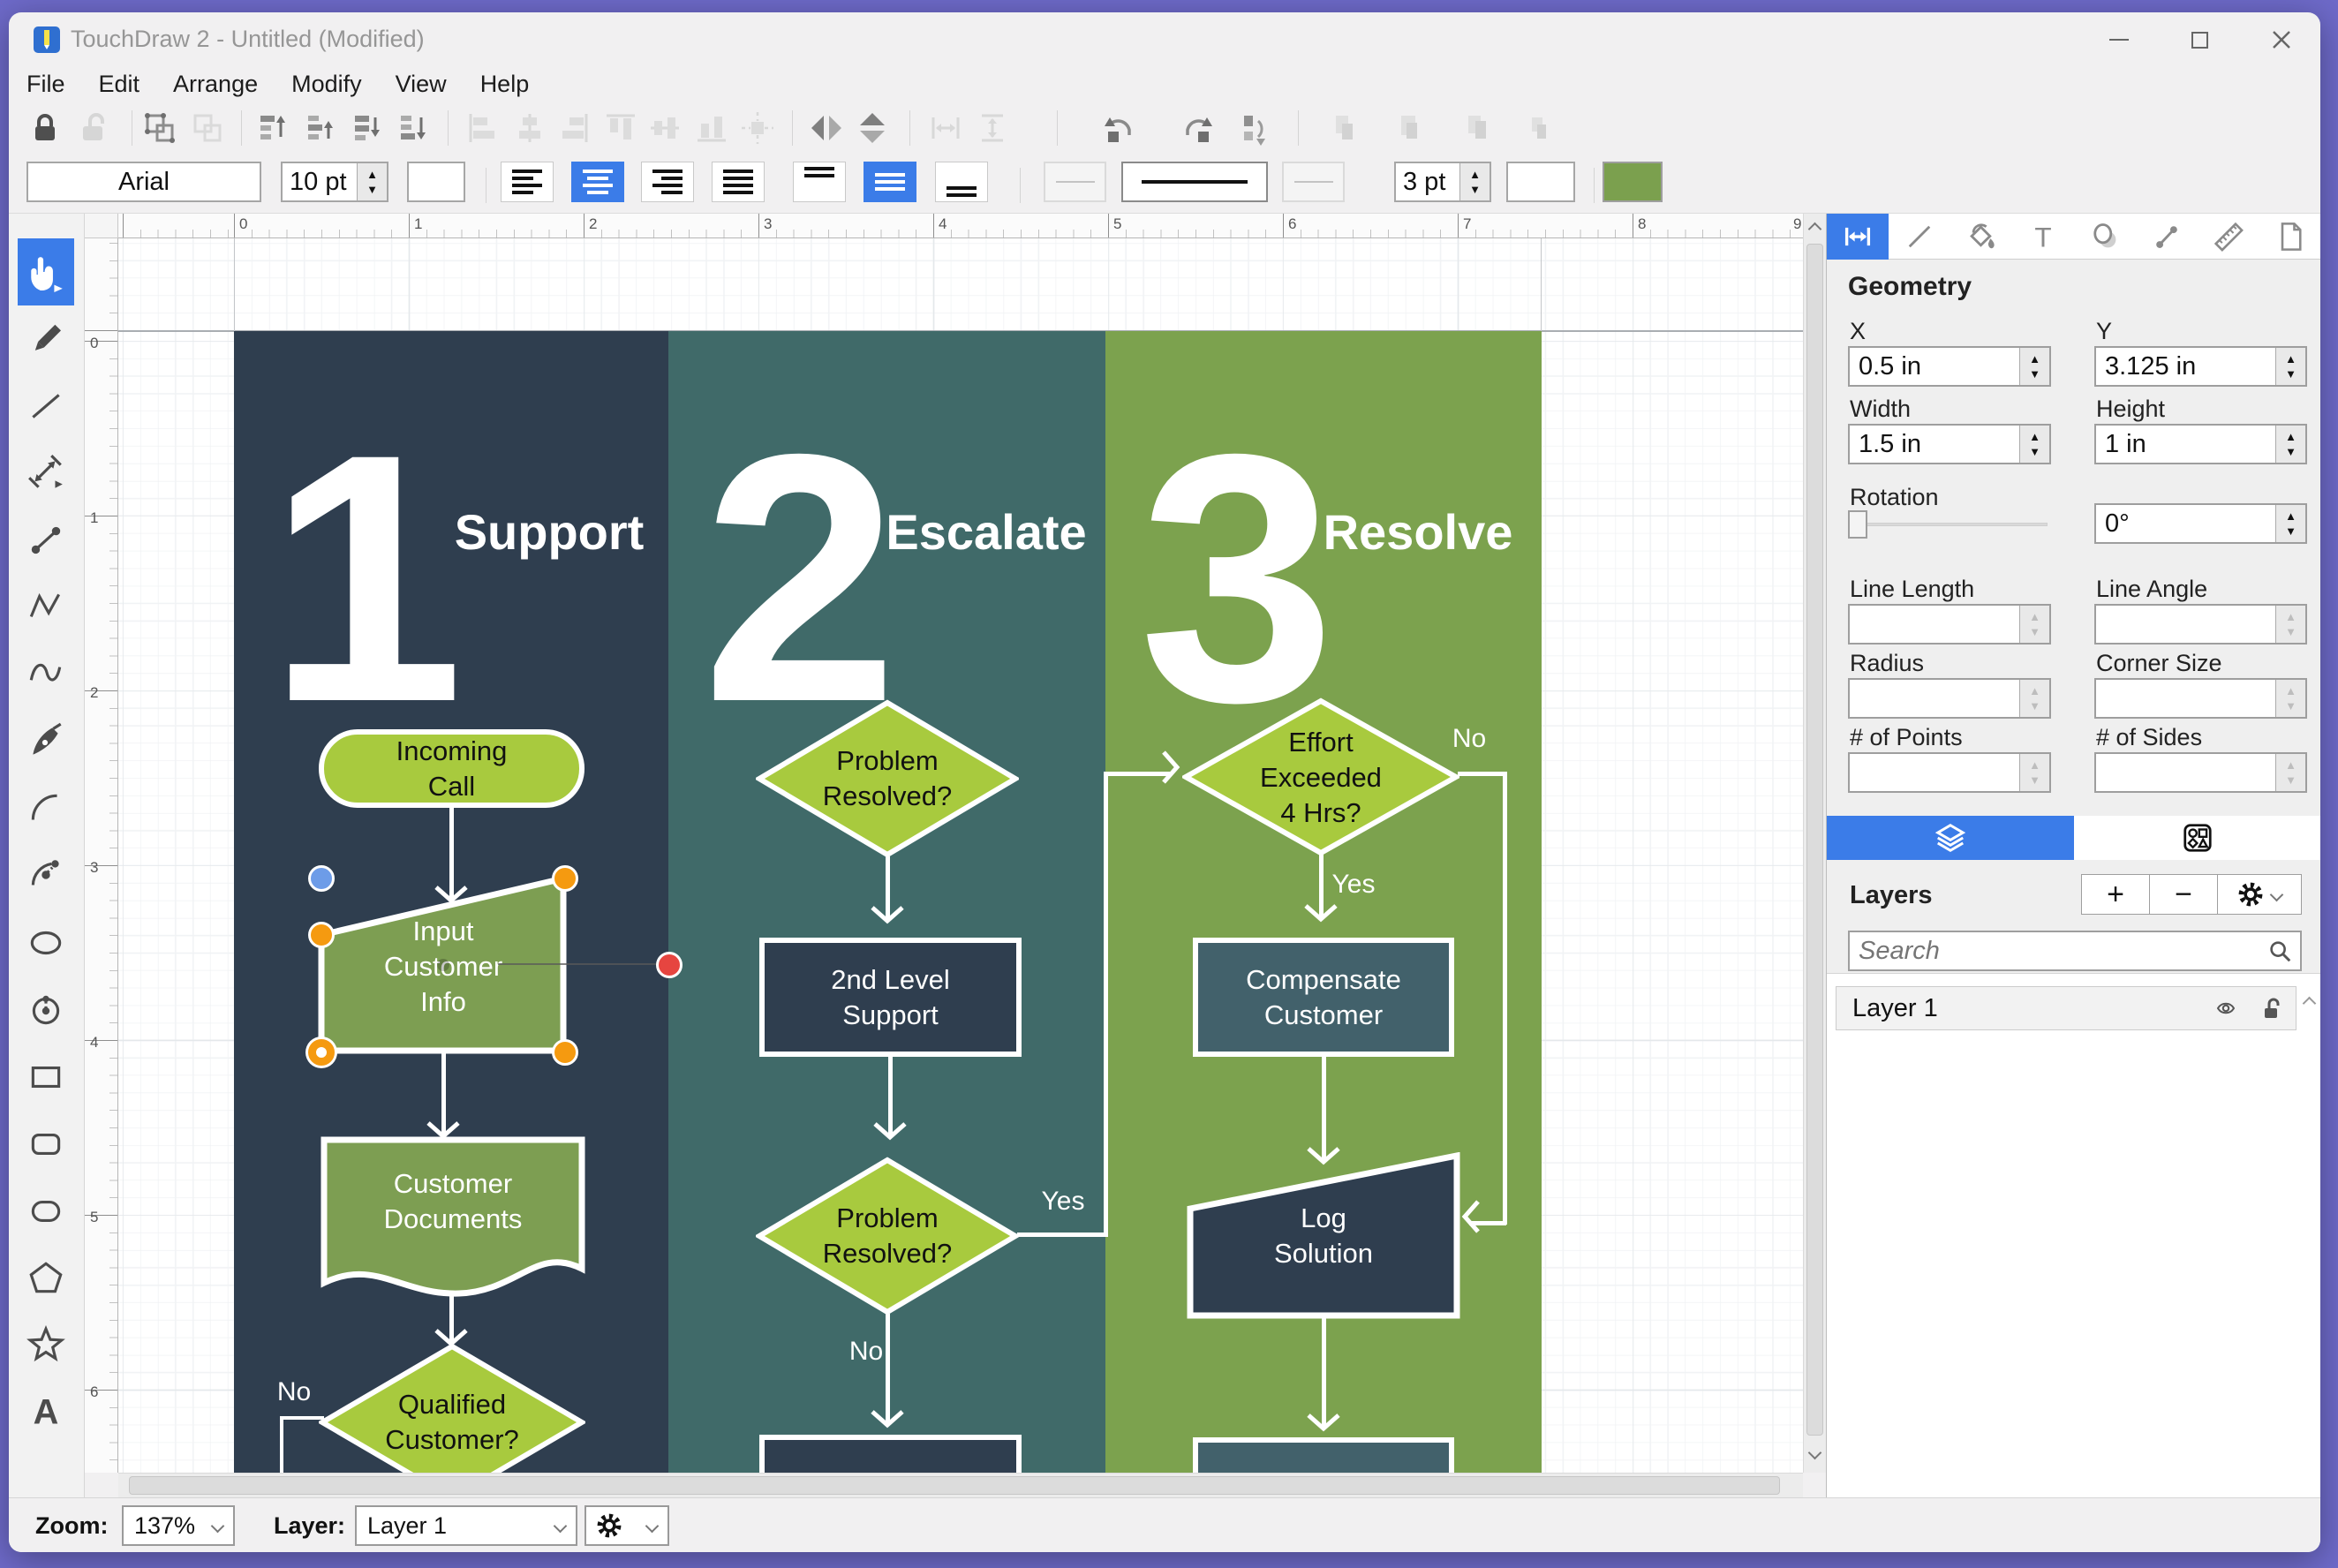  Describe the element at coordinates (2289, 237) in the screenshot. I see `tab-page` at that location.